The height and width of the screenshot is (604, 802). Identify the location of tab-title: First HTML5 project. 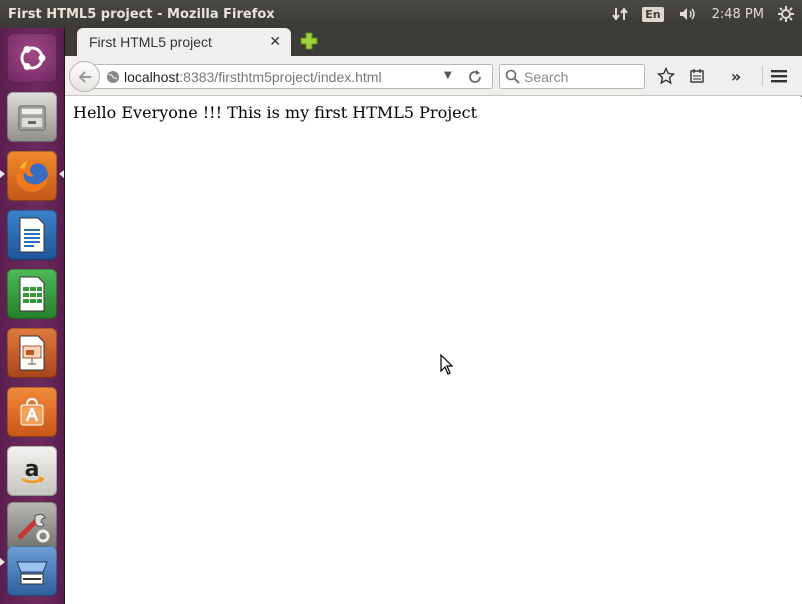
(150, 42).